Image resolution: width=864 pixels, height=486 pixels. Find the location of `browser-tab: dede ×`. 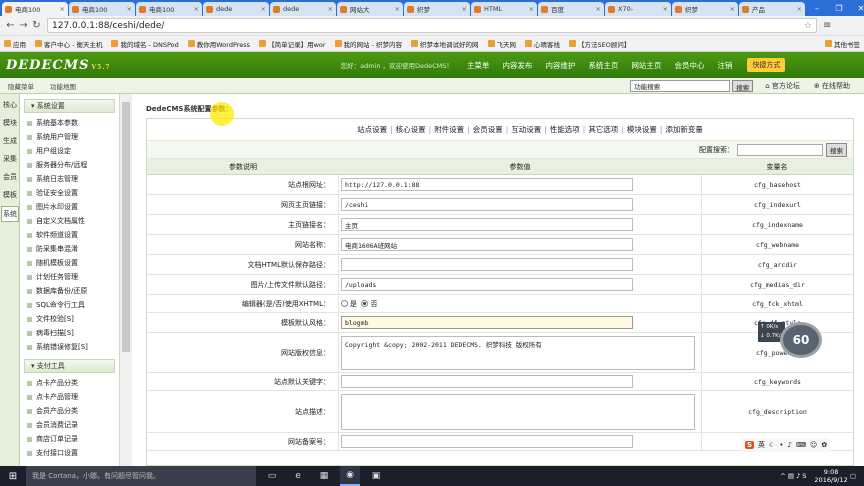

browser-tab: dede × is located at coordinates (303, 9).